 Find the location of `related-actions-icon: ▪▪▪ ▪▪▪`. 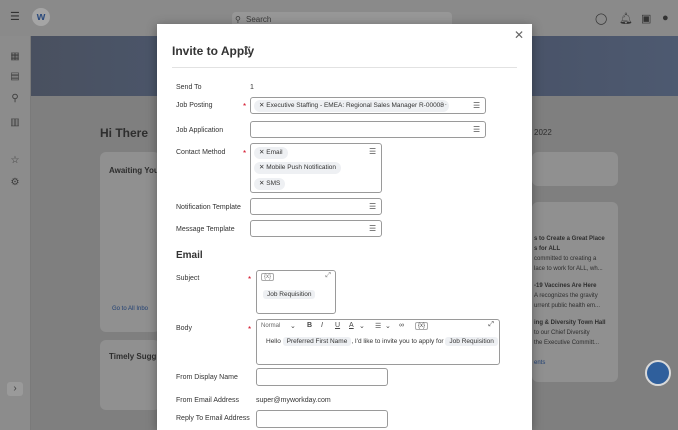

related-actions-icon: ▪▪▪ ▪▪▪ is located at coordinates (247, 51).